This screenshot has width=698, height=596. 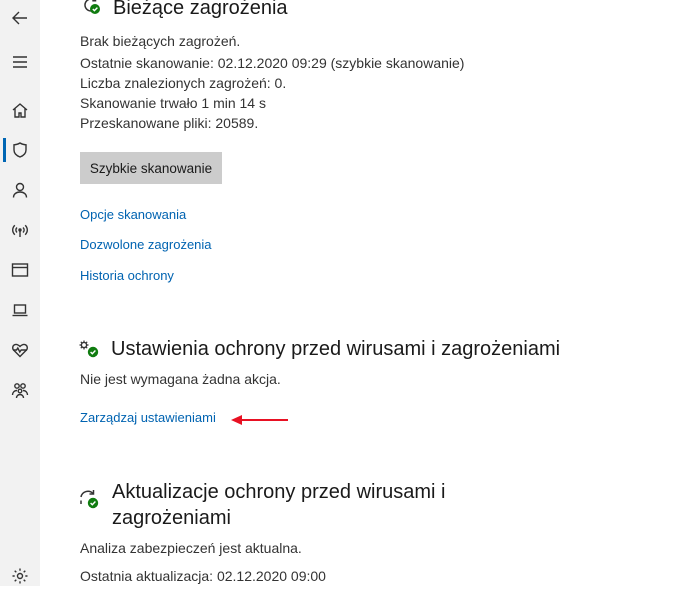 I want to click on sidebar-item-home, so click(x=20, y=110).